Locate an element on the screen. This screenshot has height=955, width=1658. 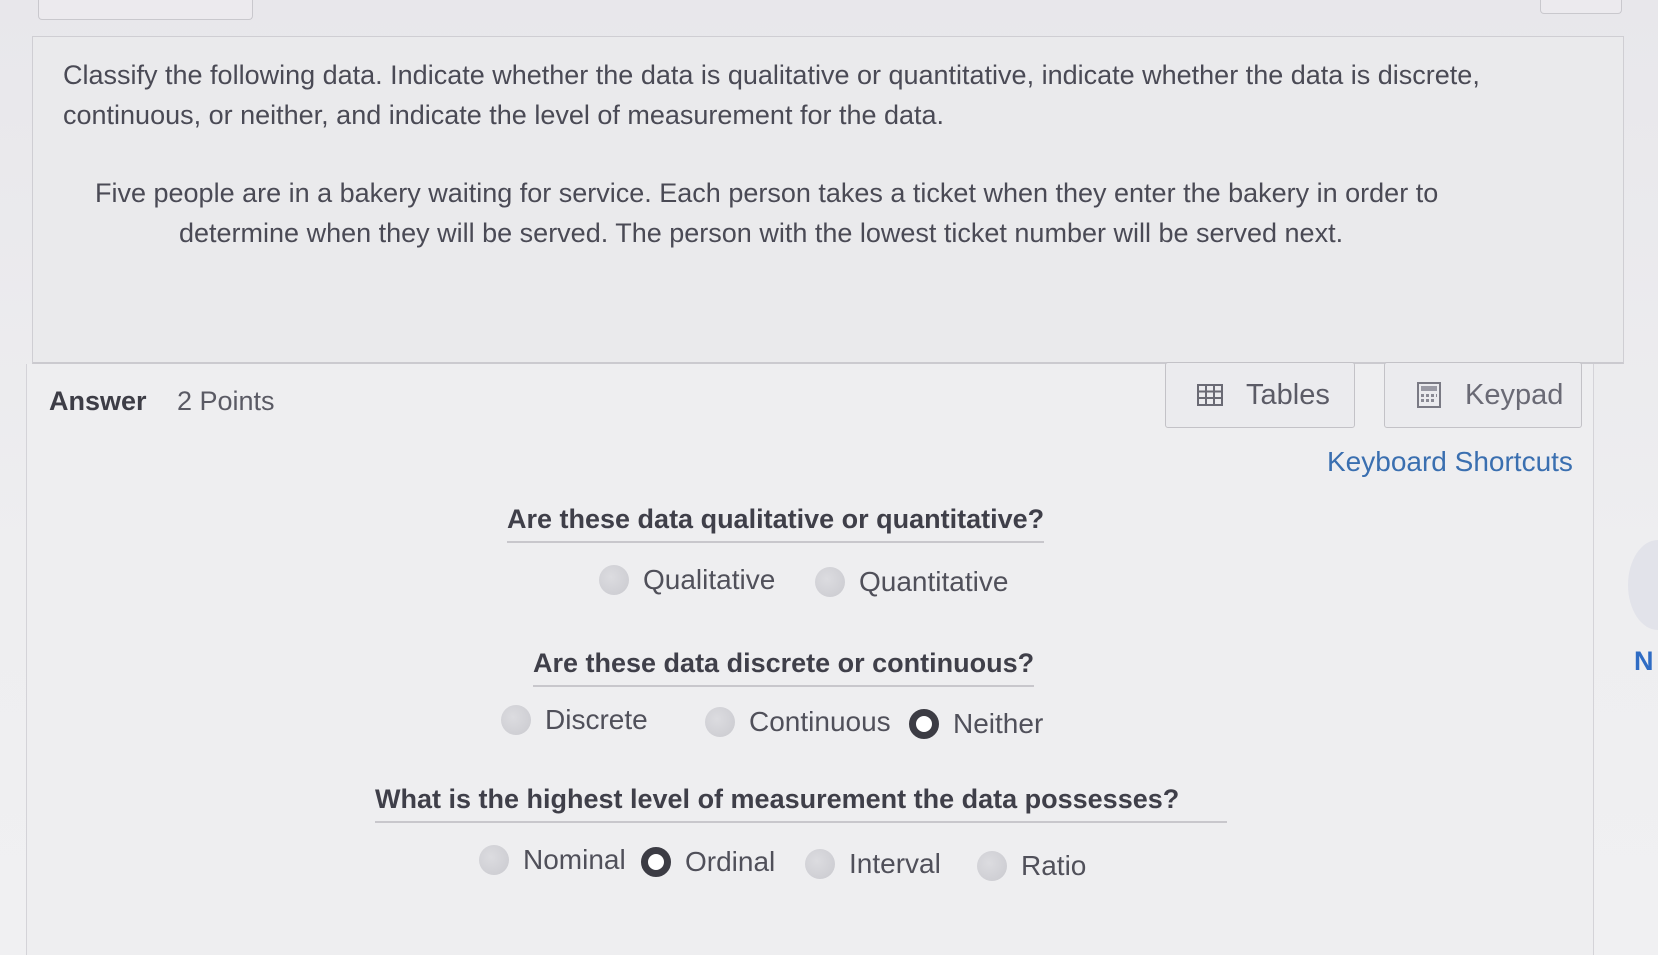
q2-option-label: Neither is located at coordinates (998, 723).